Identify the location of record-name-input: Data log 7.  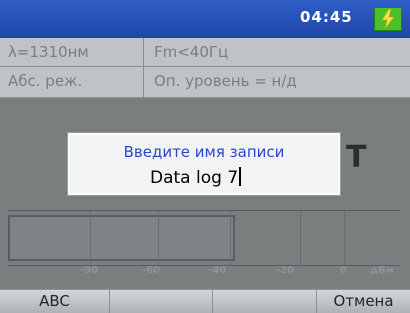
(210, 178).